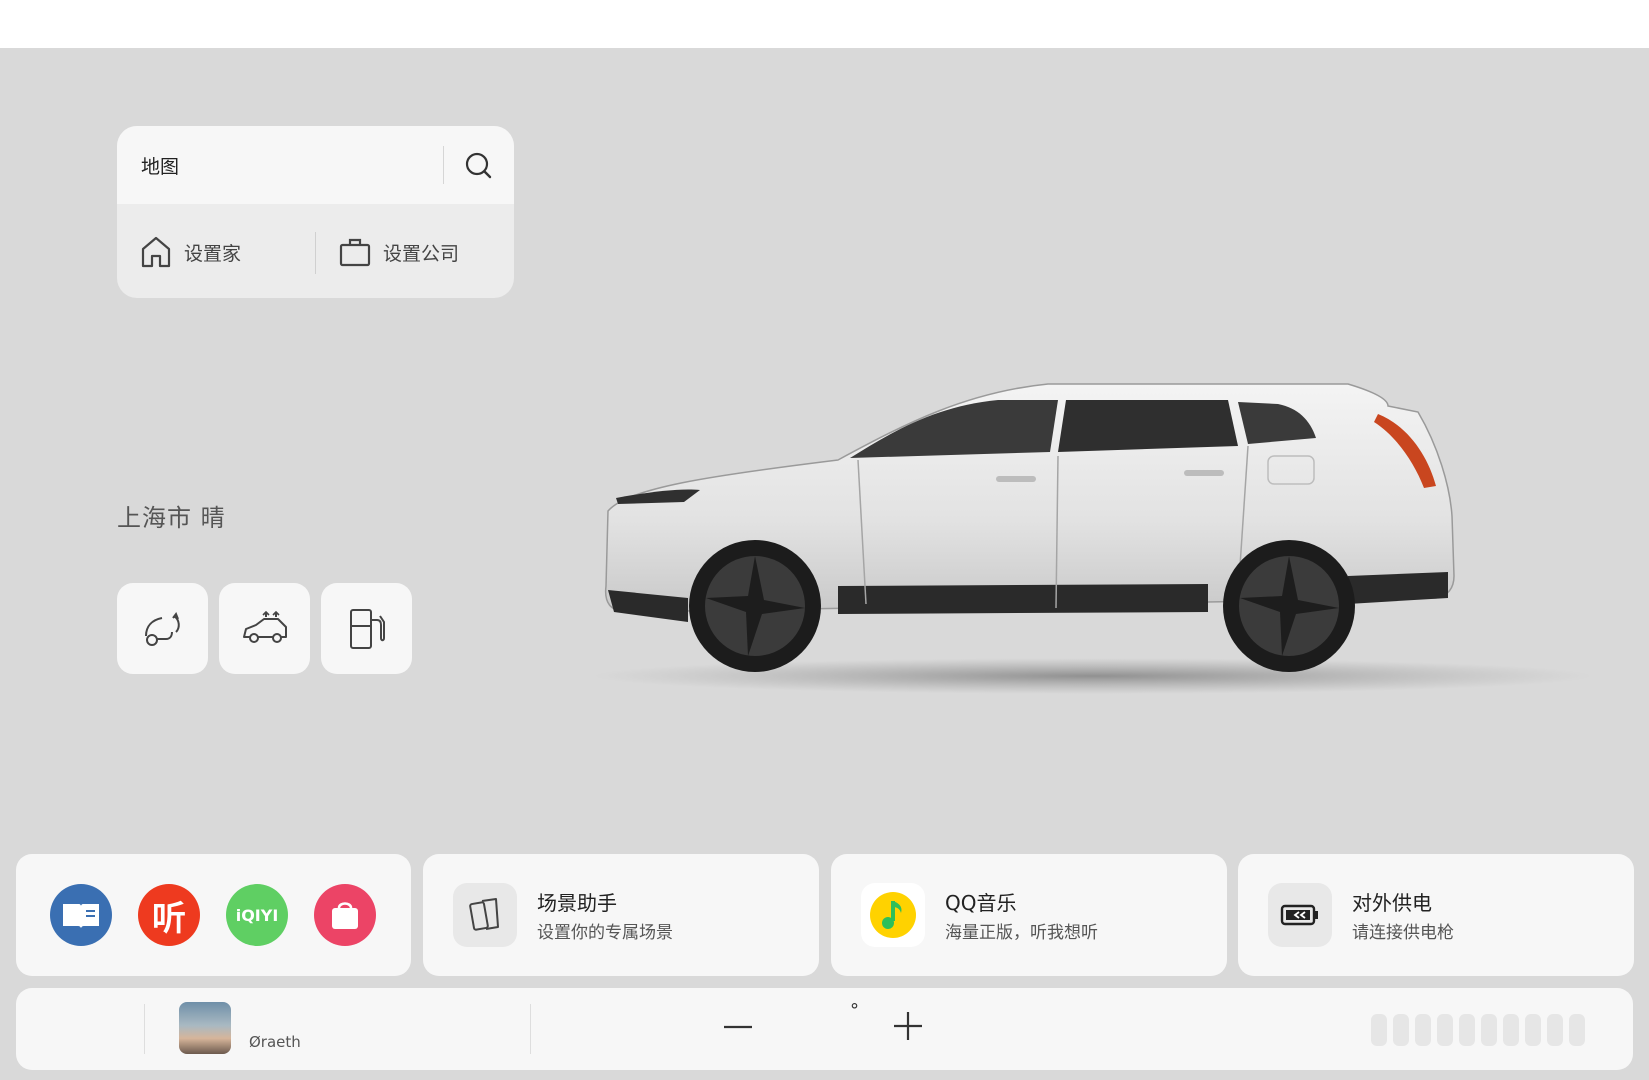  I want to click on ting-audio-app: 听, so click(169, 915).